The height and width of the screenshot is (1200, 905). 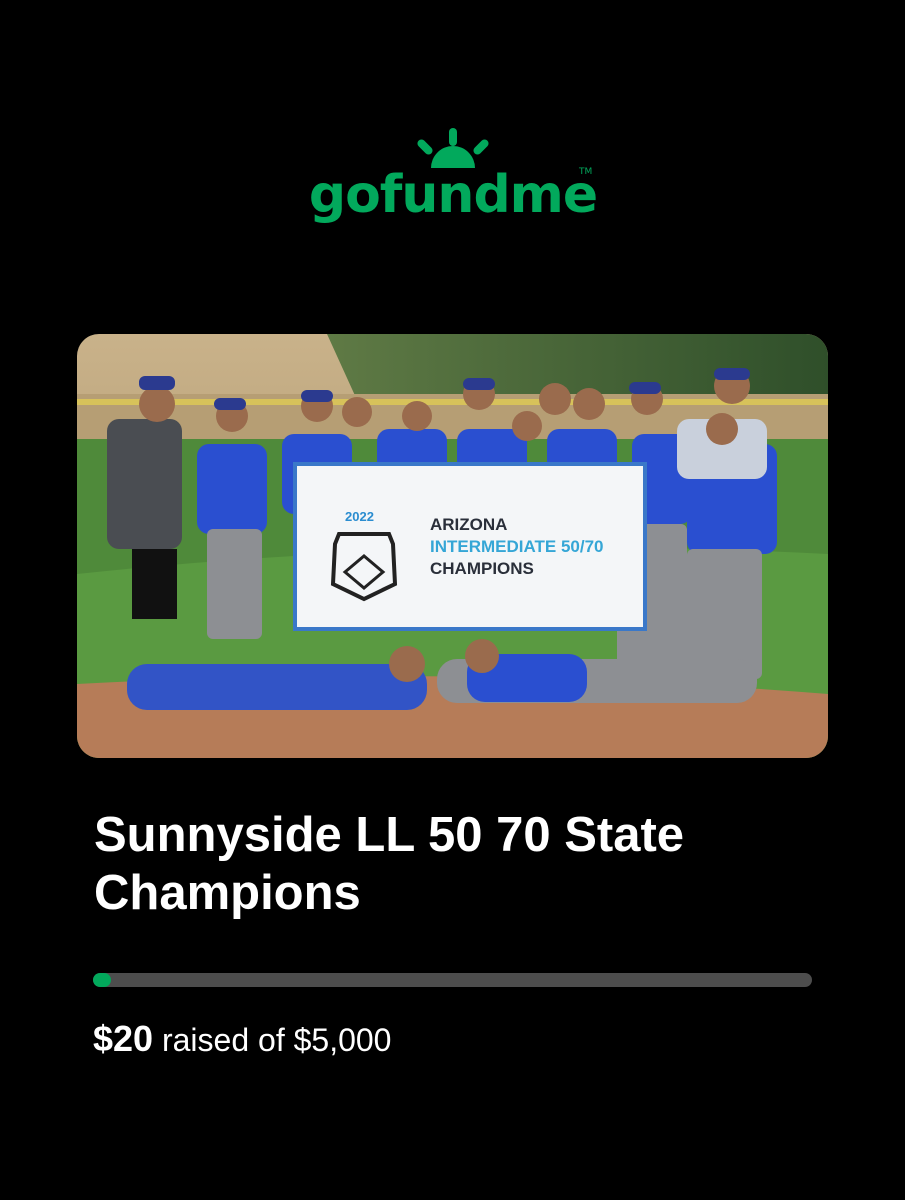 What do you see at coordinates (276, 1040) in the screenshot?
I see `goal-text: raised of $5,000` at bounding box center [276, 1040].